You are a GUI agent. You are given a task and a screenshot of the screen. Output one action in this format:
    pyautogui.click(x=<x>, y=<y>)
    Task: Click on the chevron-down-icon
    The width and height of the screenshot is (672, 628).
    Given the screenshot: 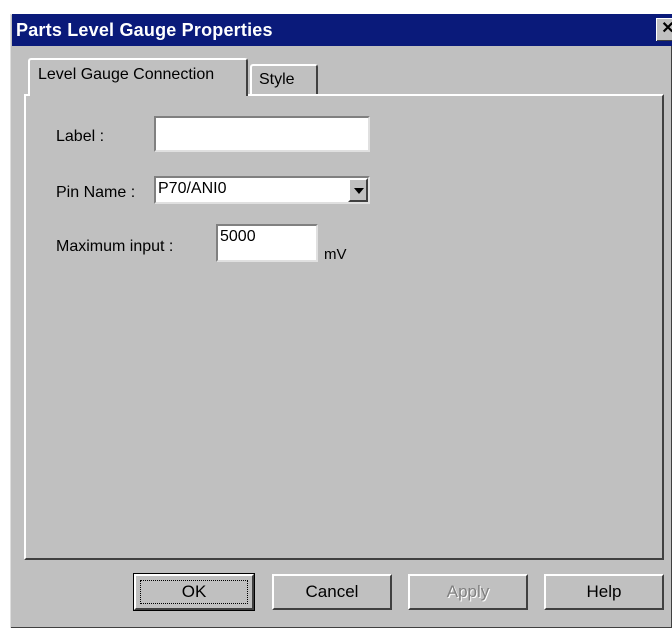 What is the action you would take?
    pyautogui.click(x=359, y=191)
    